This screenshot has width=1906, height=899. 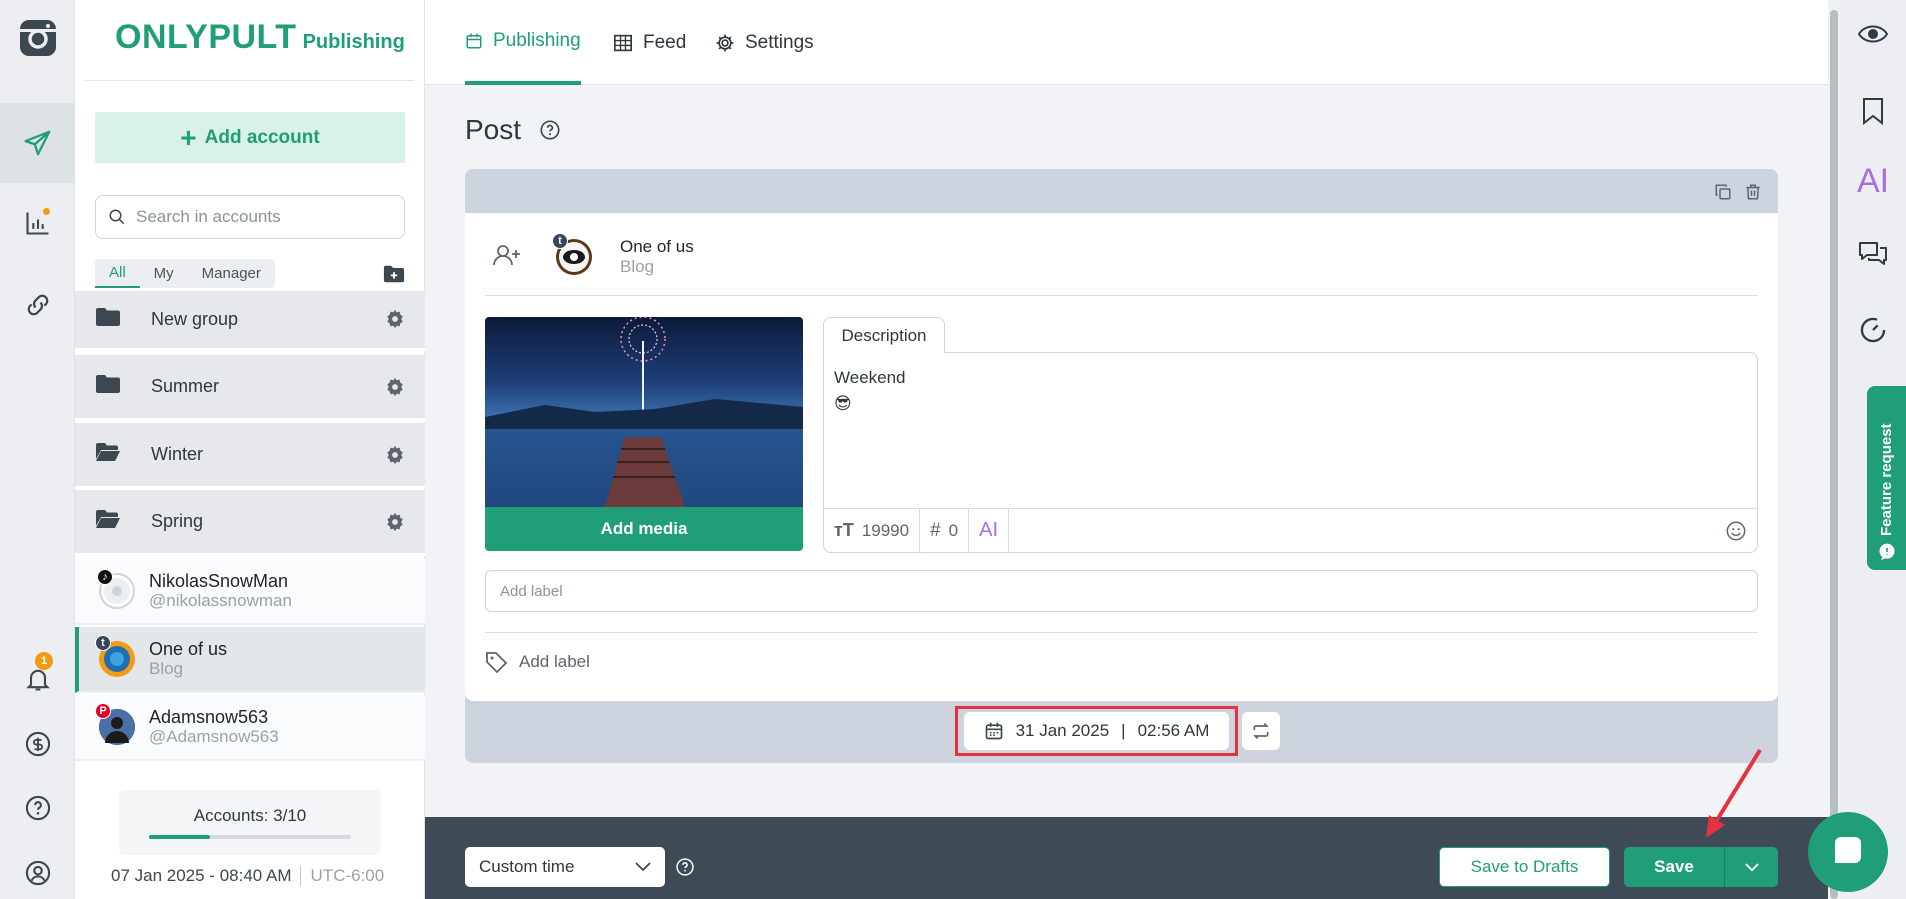 I want to click on feature-request-label: Feature request, so click(x=1886, y=479).